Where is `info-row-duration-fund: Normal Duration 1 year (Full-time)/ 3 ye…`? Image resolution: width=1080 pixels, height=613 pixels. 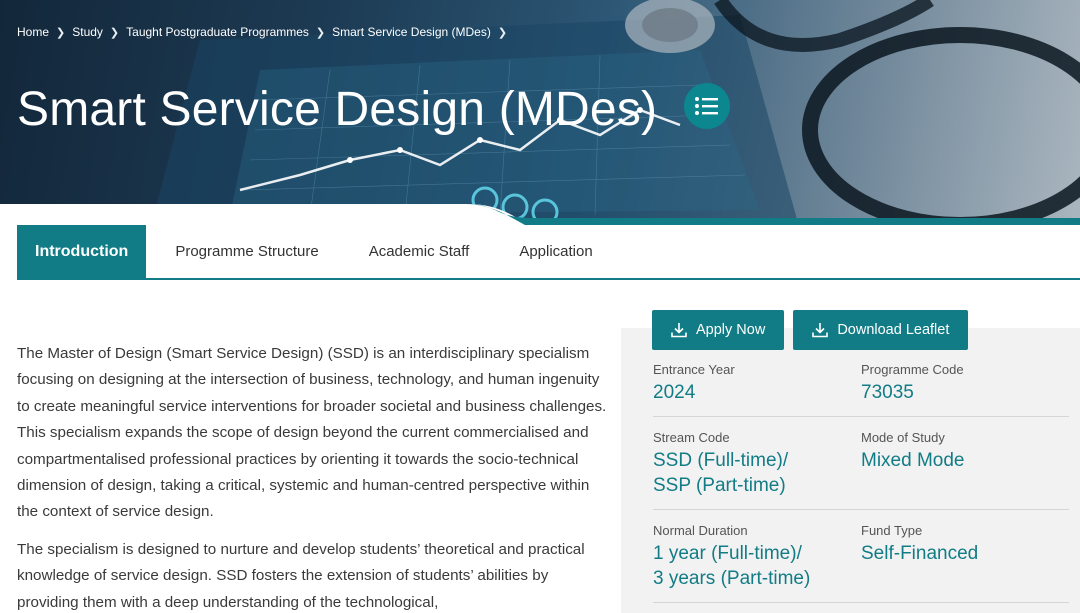
info-row-duration-fund: Normal Duration 1 year (Full-time)/ 3 ye… is located at coordinates (861, 563).